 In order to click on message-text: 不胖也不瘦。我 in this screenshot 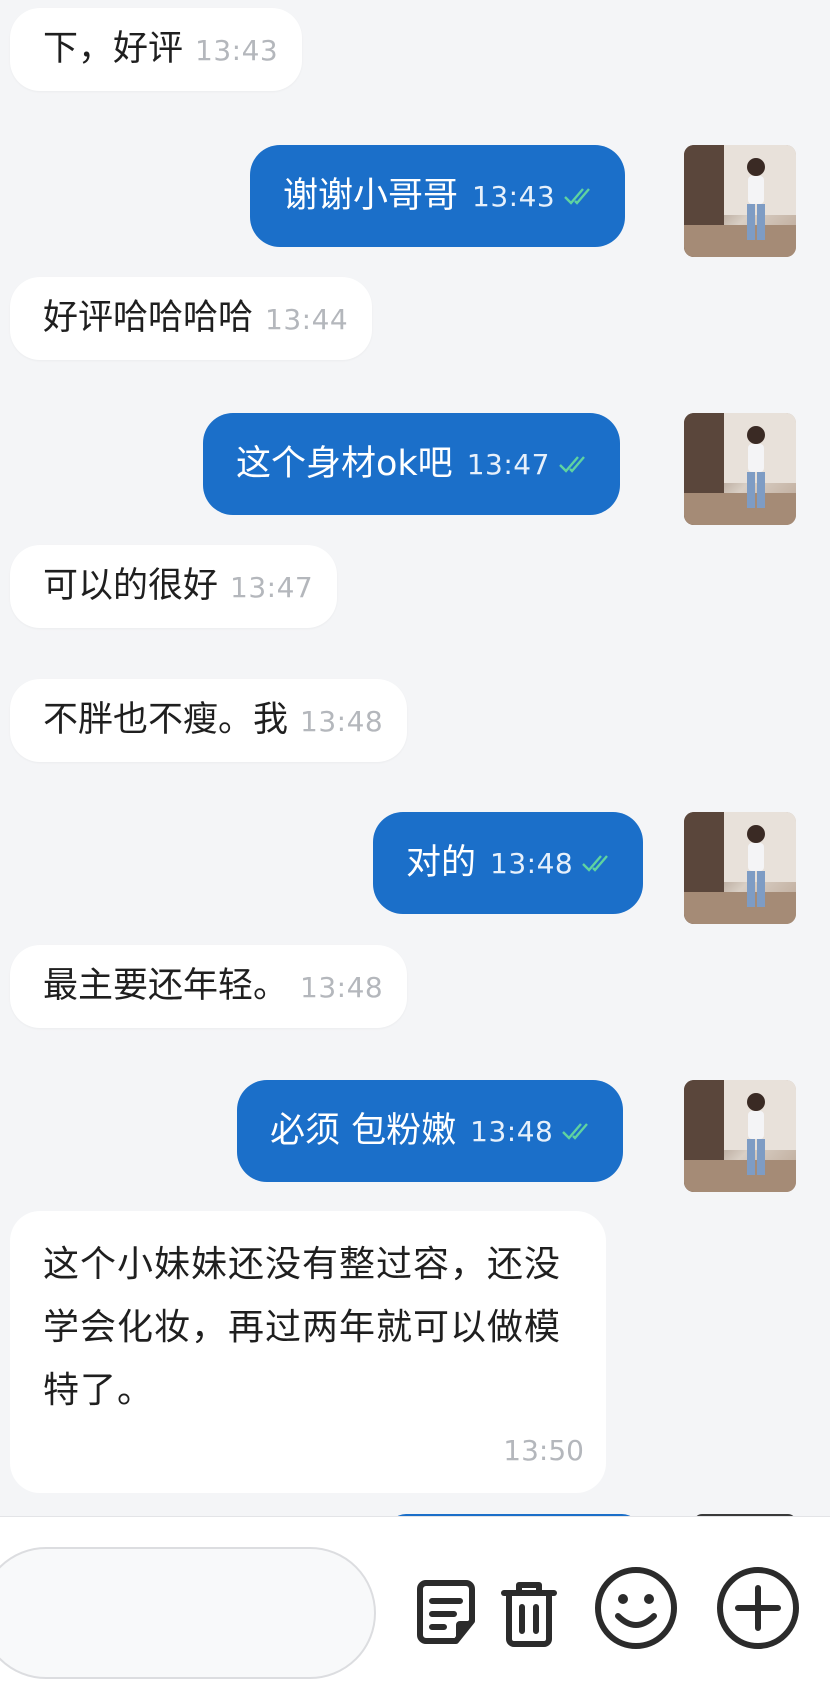, I will do `click(166, 720)`.